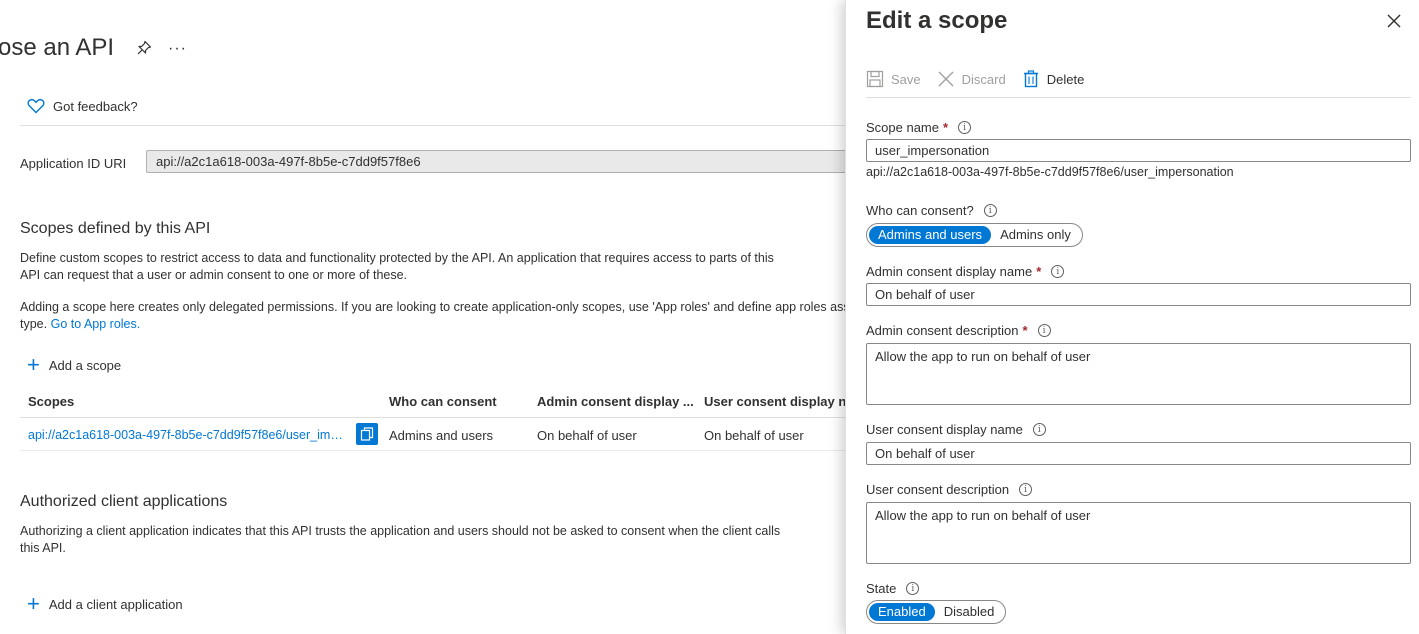  Describe the element at coordinates (43, 548) in the screenshot. I see `clients-description-line2: this API.` at that location.